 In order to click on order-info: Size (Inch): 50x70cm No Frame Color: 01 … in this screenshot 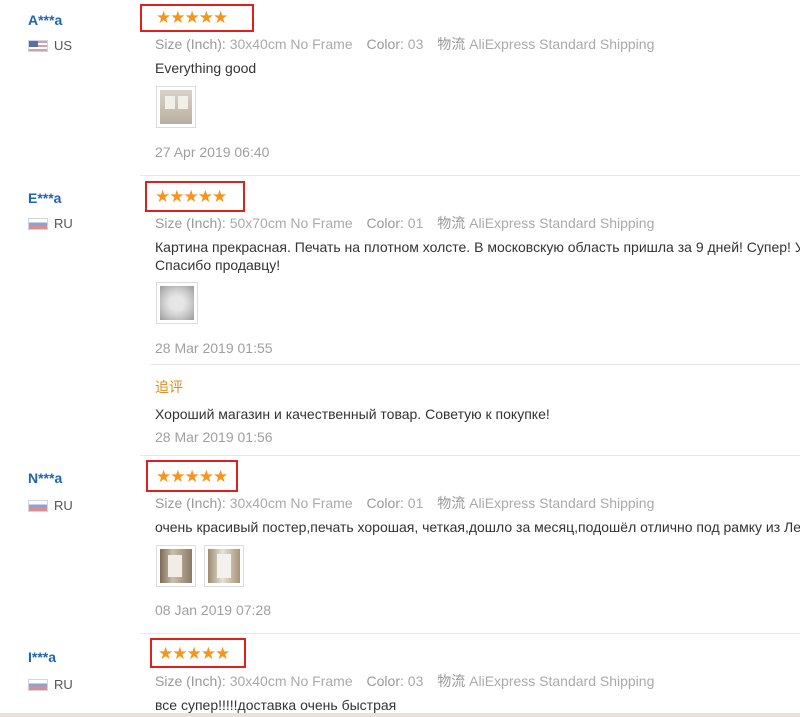, I will do `click(409, 223)`.